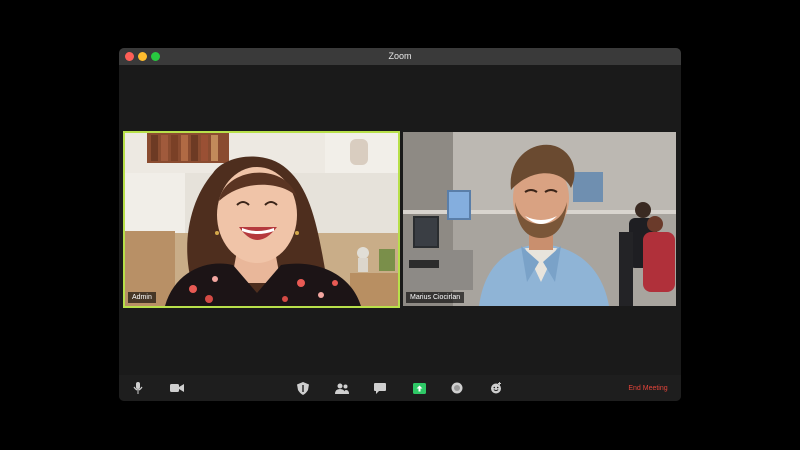  I want to click on record-button, so click(457, 388).